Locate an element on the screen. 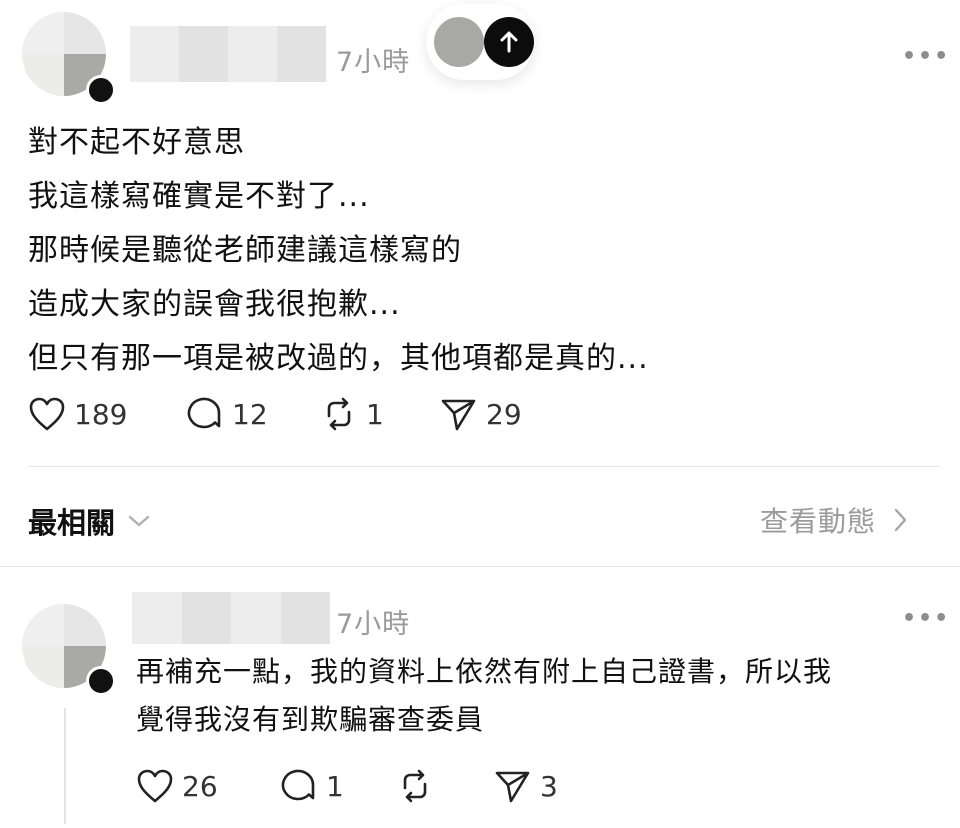 The height and width of the screenshot is (828, 960). comment-count: 12 is located at coordinates (250, 414).